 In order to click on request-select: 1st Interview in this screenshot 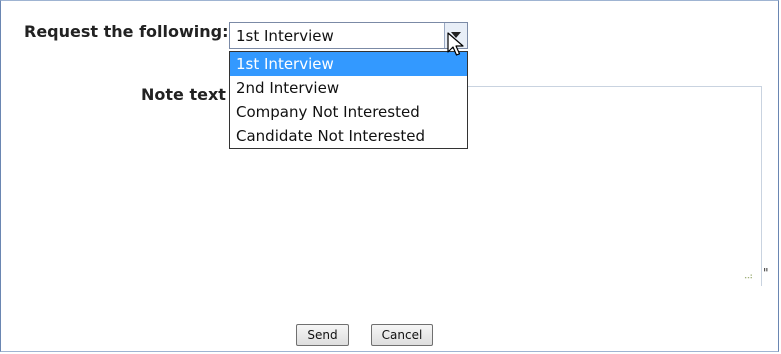, I will do `click(348, 35)`.